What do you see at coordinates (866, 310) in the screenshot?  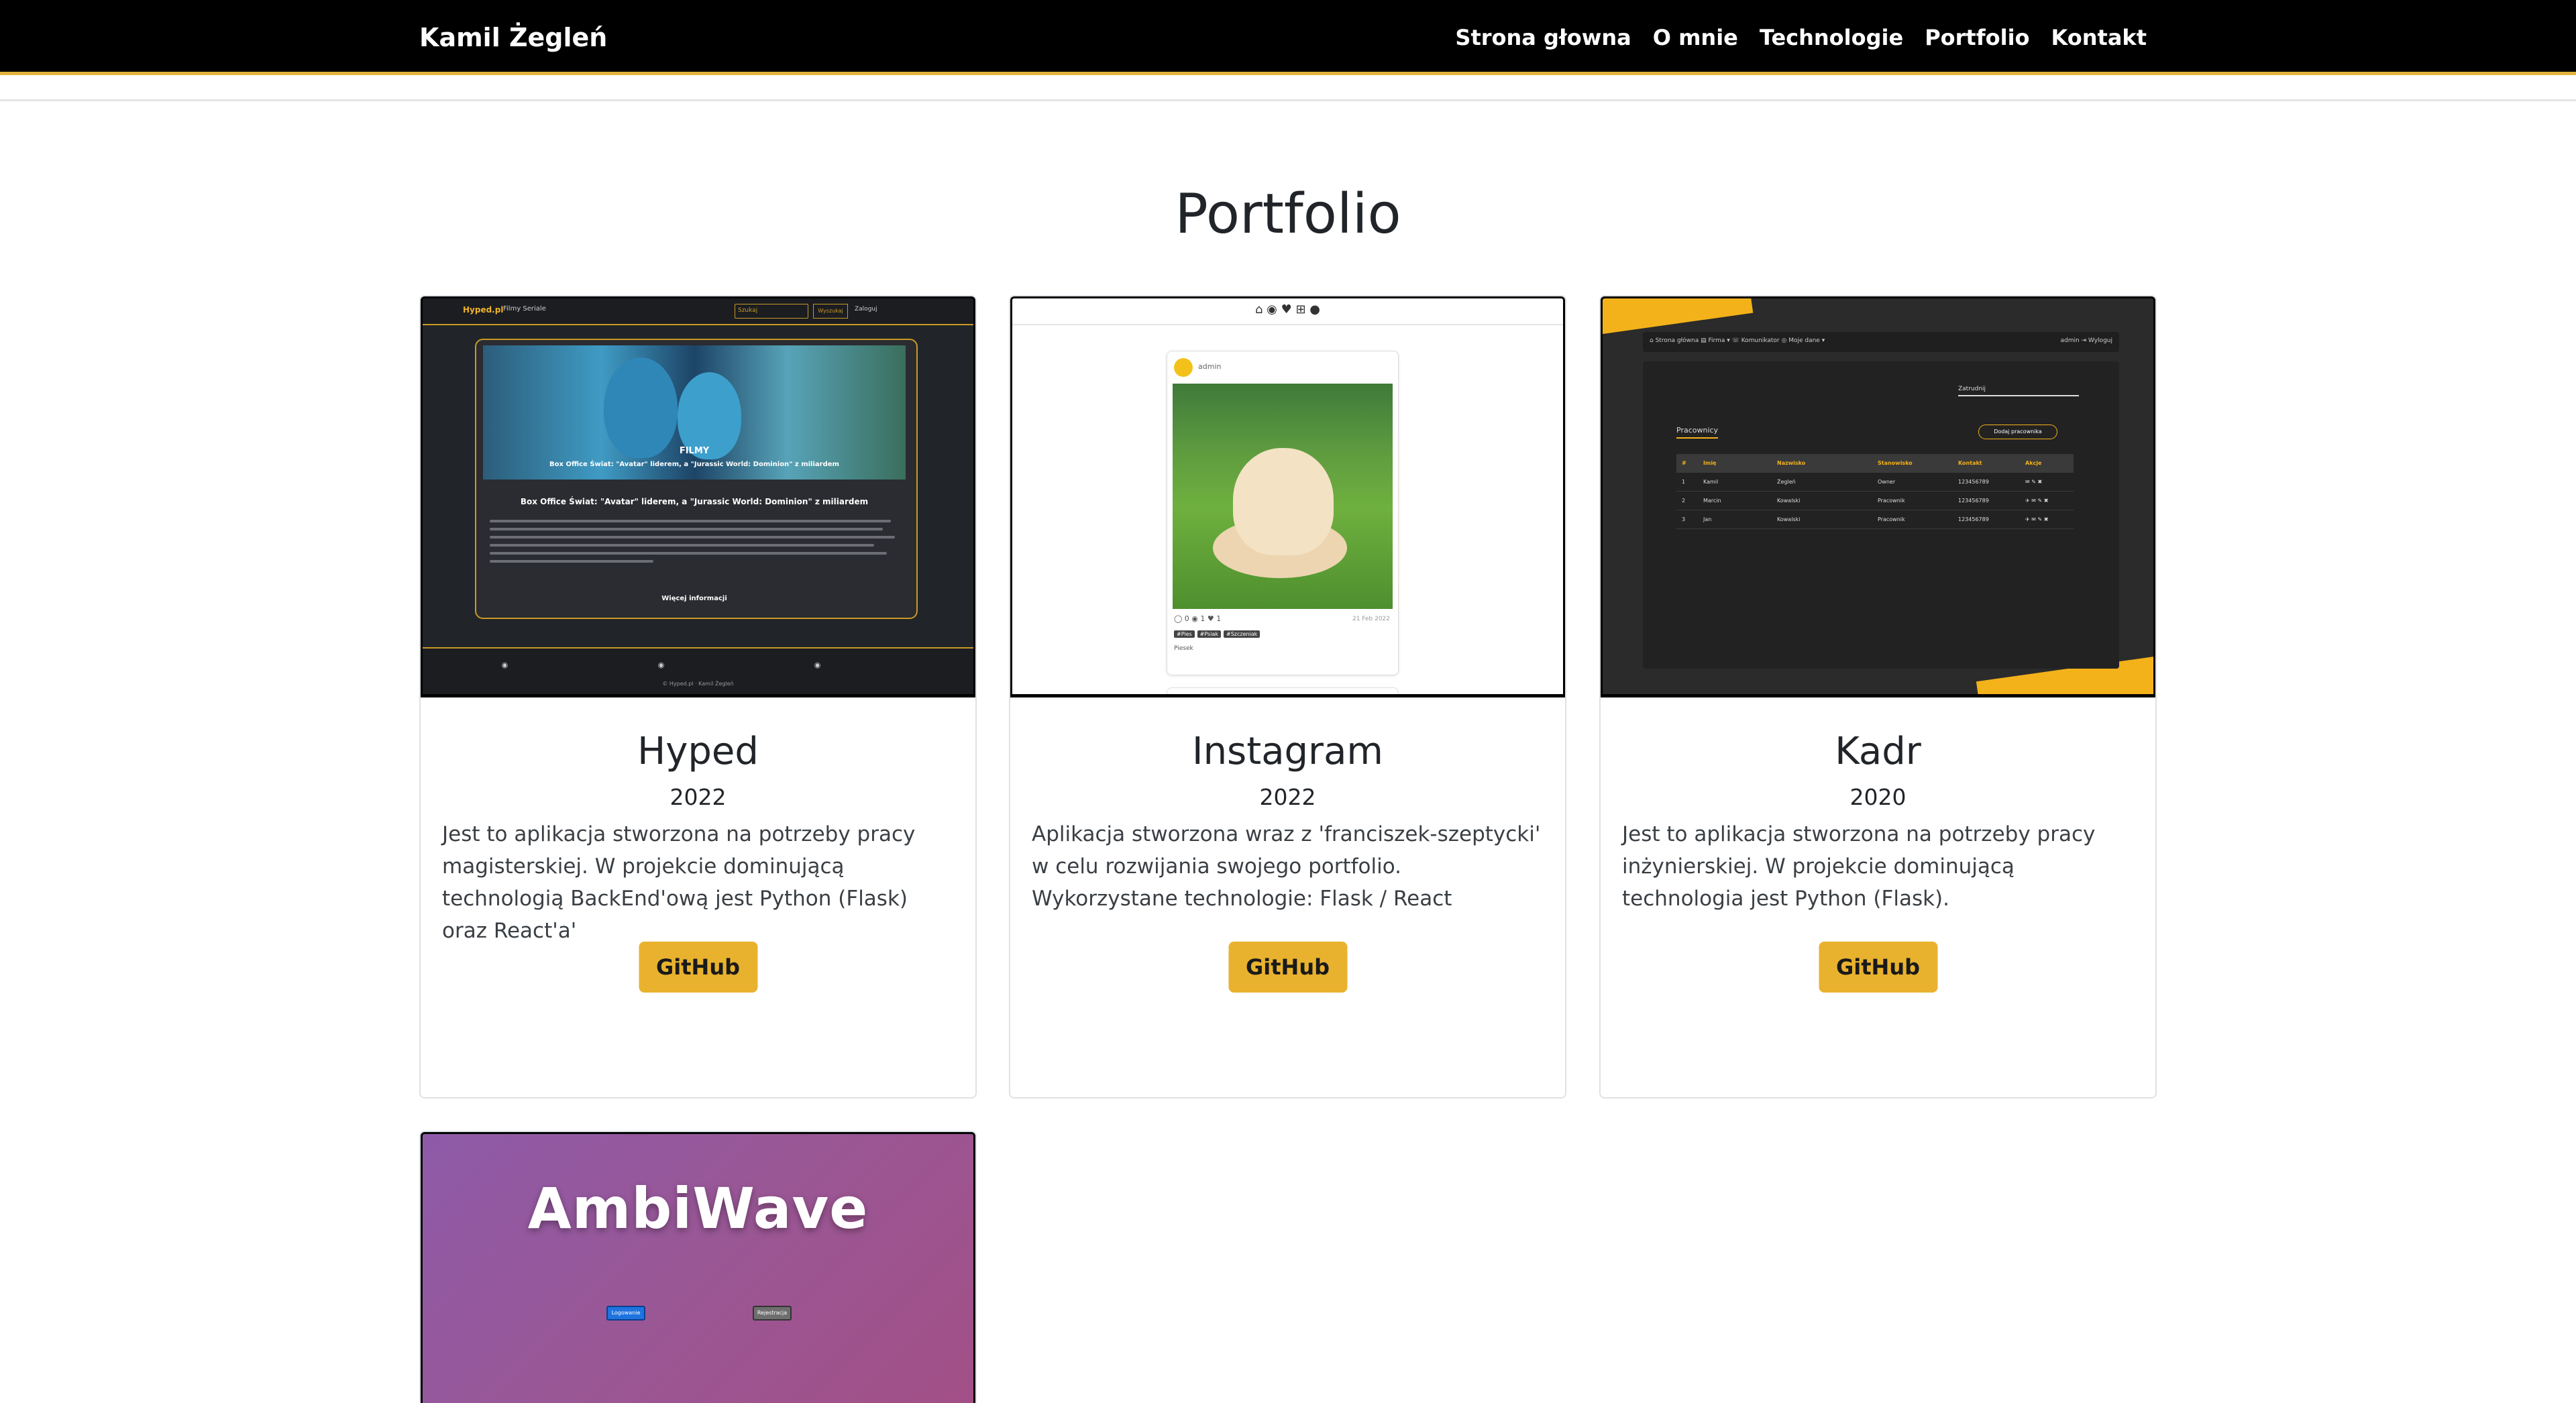 I see `preview-login: Zaloguj` at bounding box center [866, 310].